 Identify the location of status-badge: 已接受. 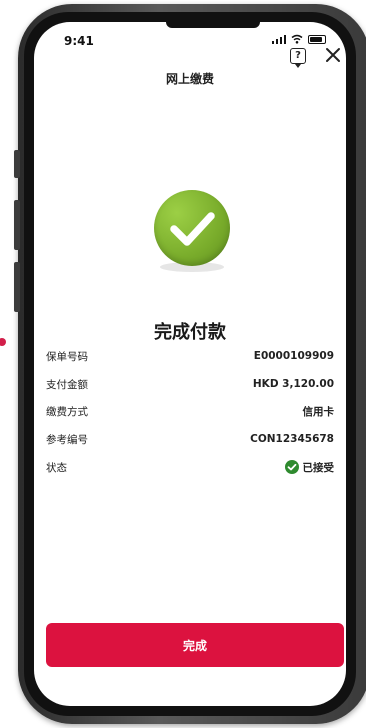
(309, 467).